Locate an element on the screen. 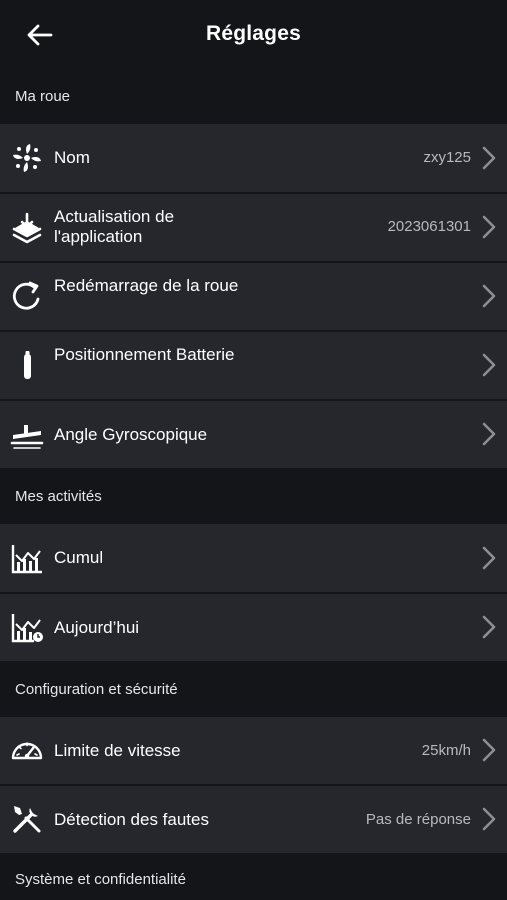 This screenshot has height=900, width=507. section-header-ma-roue: Ma roue is located at coordinates (253, 96).